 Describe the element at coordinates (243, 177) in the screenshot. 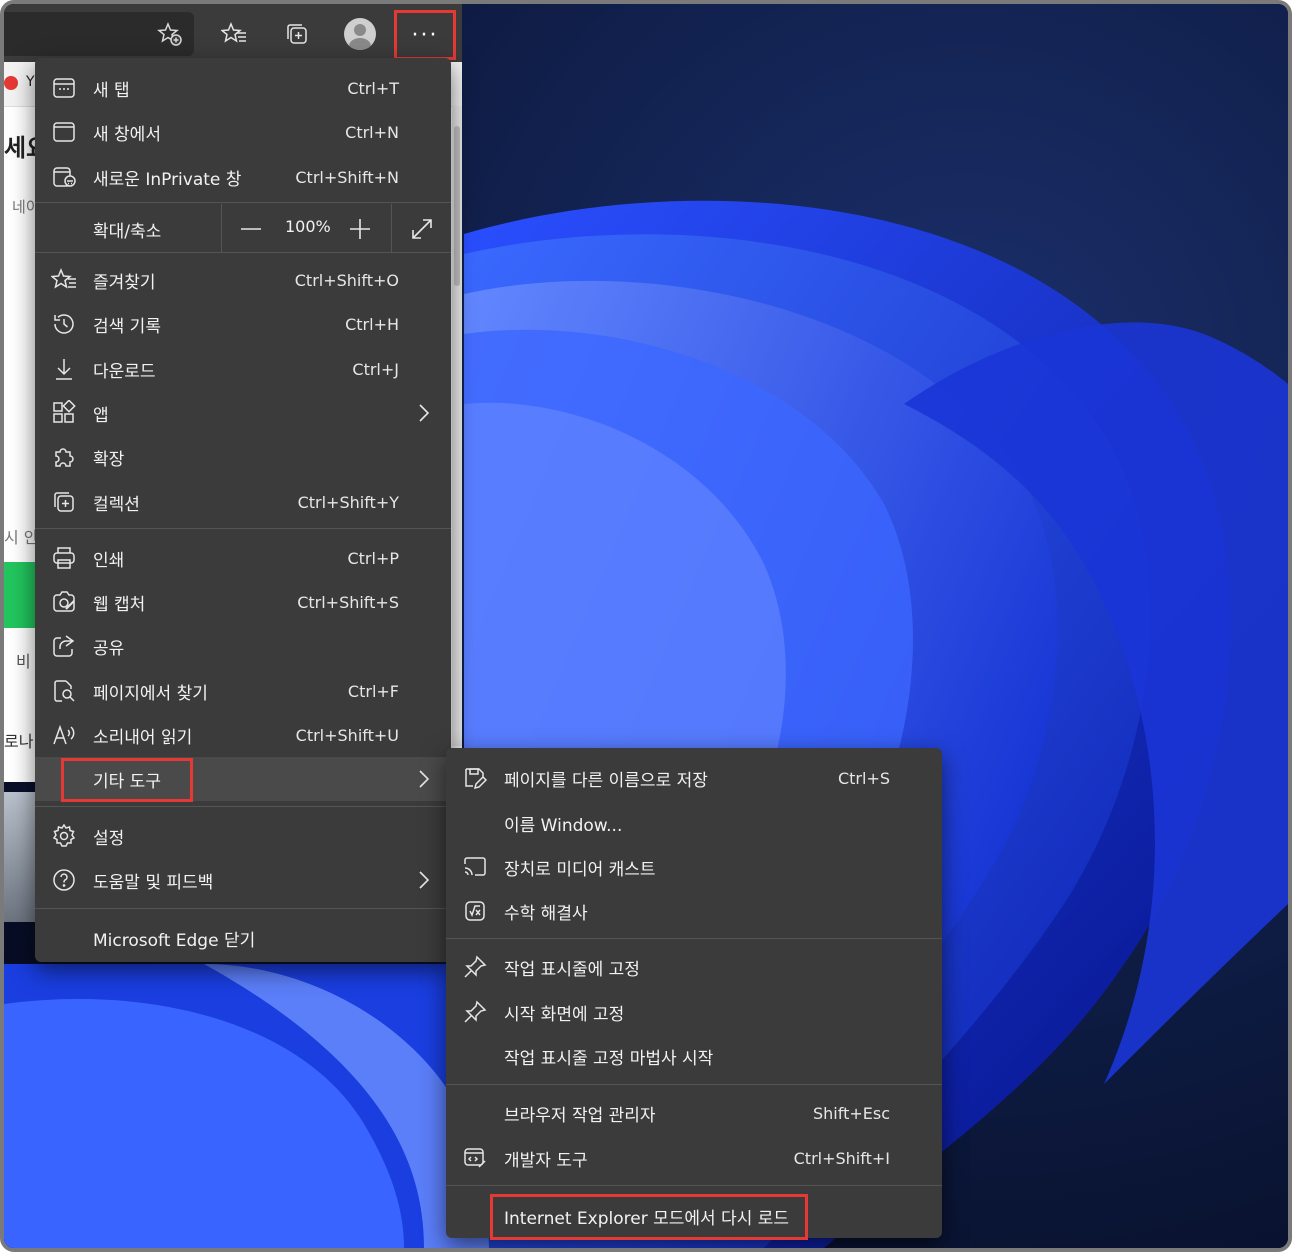

I see `menu-item-inprivate: 새로운 InPrivate 창 Ctrl+Shift+N` at that location.